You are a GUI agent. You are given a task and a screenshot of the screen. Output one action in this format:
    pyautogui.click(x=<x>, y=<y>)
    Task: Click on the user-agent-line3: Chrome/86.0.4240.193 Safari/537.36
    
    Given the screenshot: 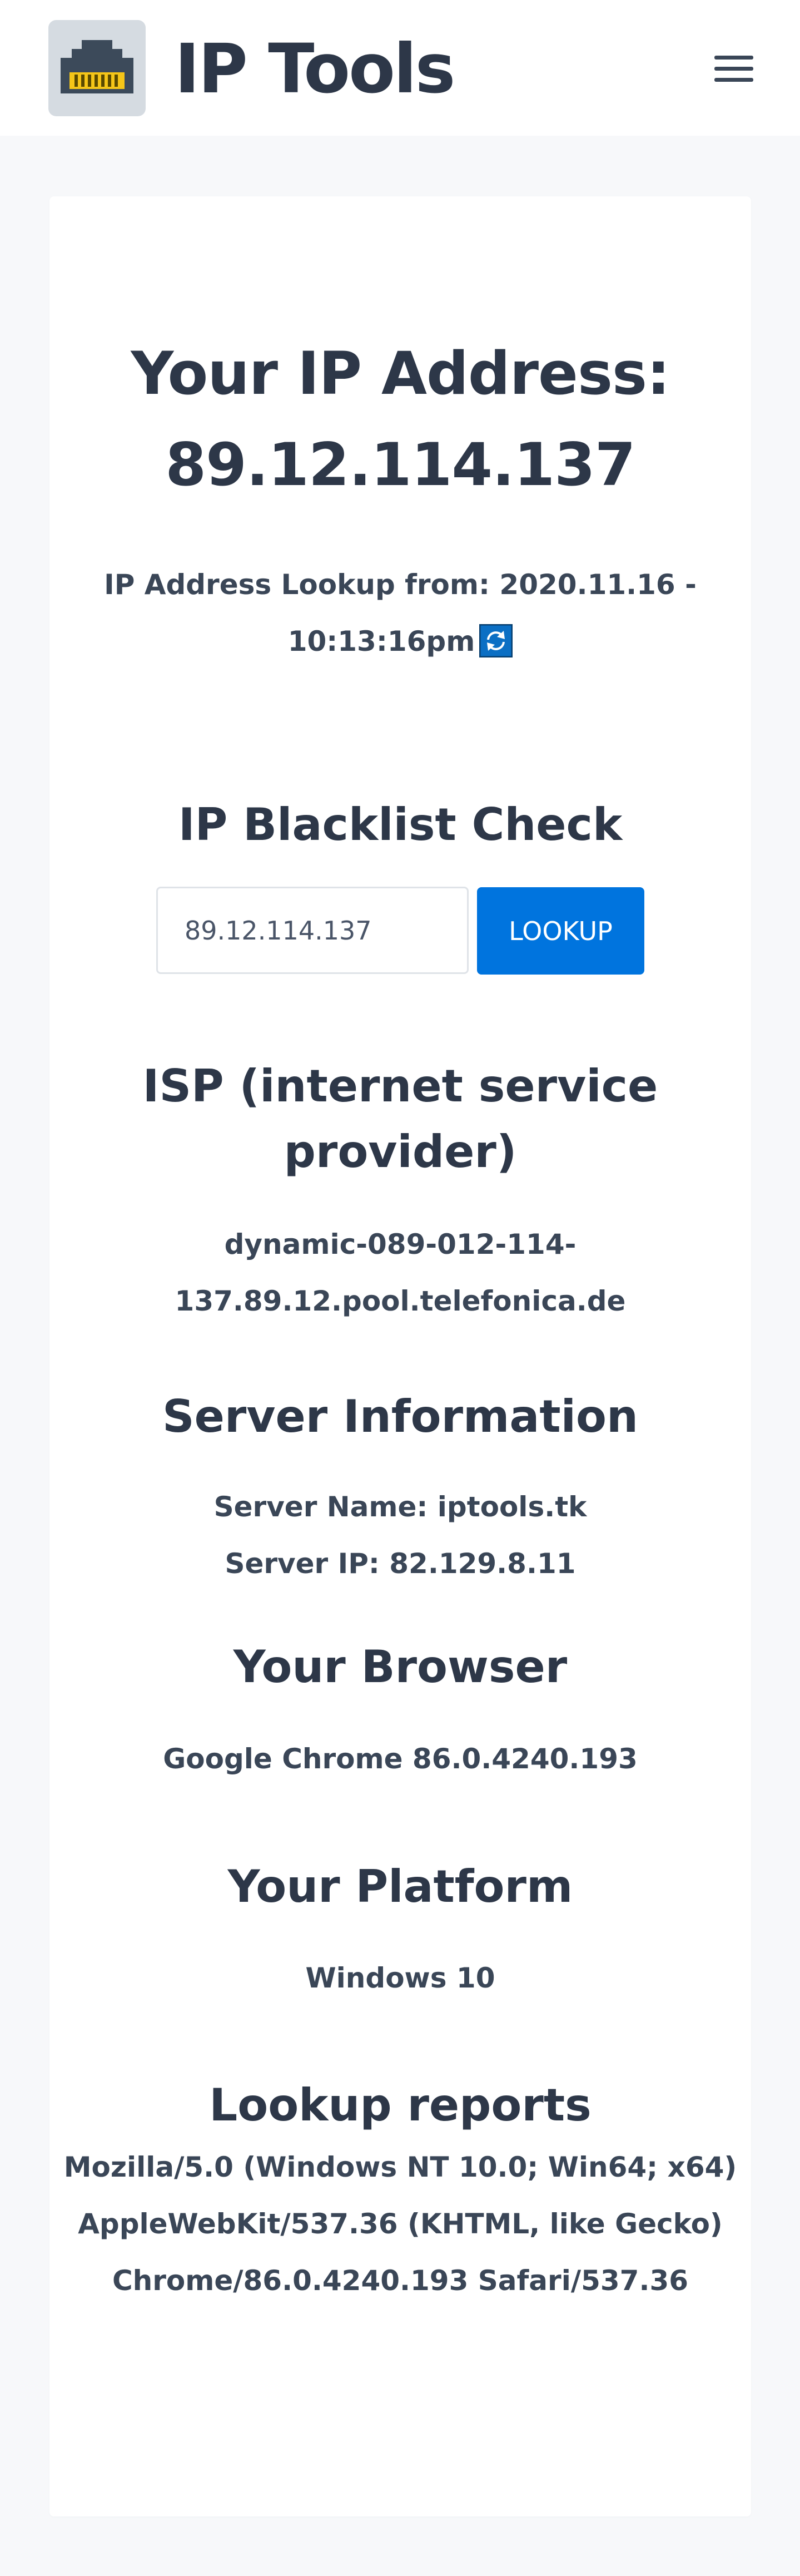 What is the action you would take?
    pyautogui.click(x=401, y=2280)
    